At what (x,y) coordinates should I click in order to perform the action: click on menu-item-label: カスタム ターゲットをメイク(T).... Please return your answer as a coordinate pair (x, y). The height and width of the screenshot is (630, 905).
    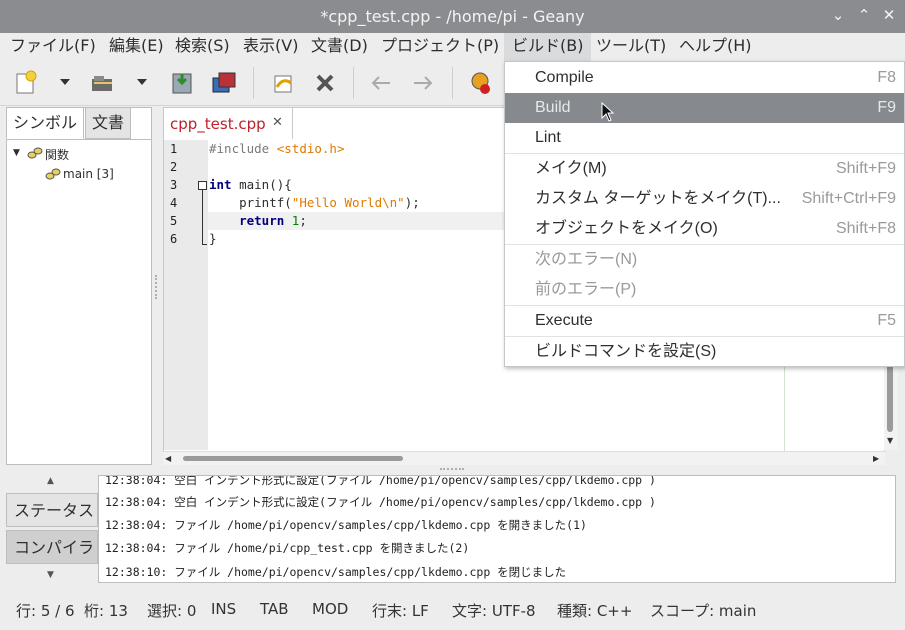
    Looking at the image, I should click on (658, 198).